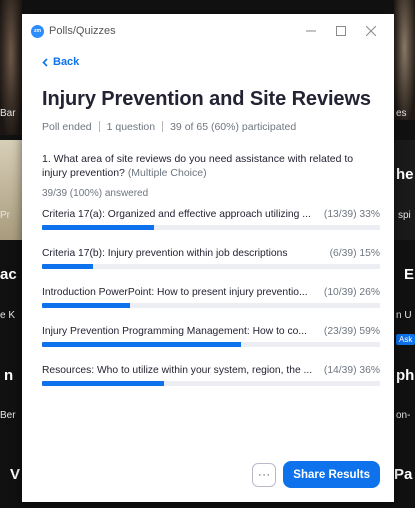 The image size is (415, 508). I want to click on option-result: (6/39) 15%, so click(354, 253).